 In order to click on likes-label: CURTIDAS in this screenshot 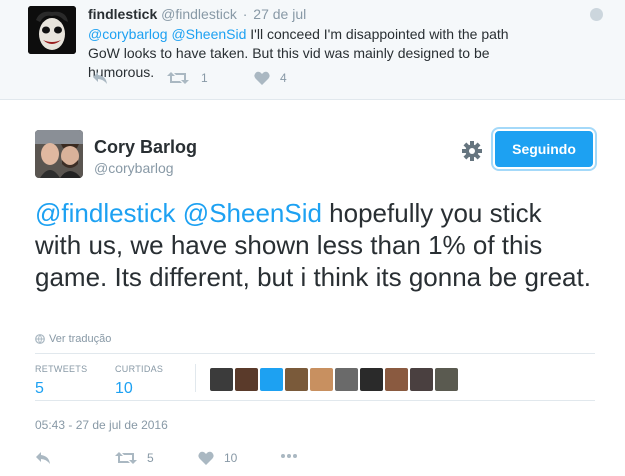, I will do `click(139, 369)`.